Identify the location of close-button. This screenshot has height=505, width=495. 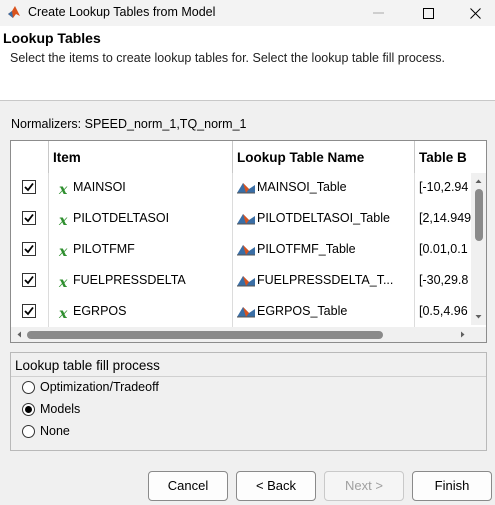
(473, 13).